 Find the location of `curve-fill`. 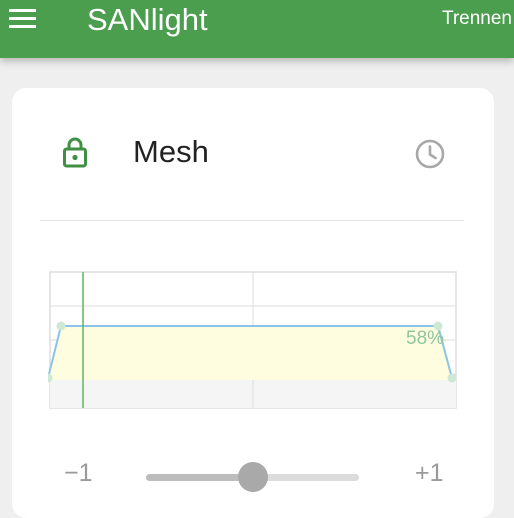

curve-fill is located at coordinates (250, 353).